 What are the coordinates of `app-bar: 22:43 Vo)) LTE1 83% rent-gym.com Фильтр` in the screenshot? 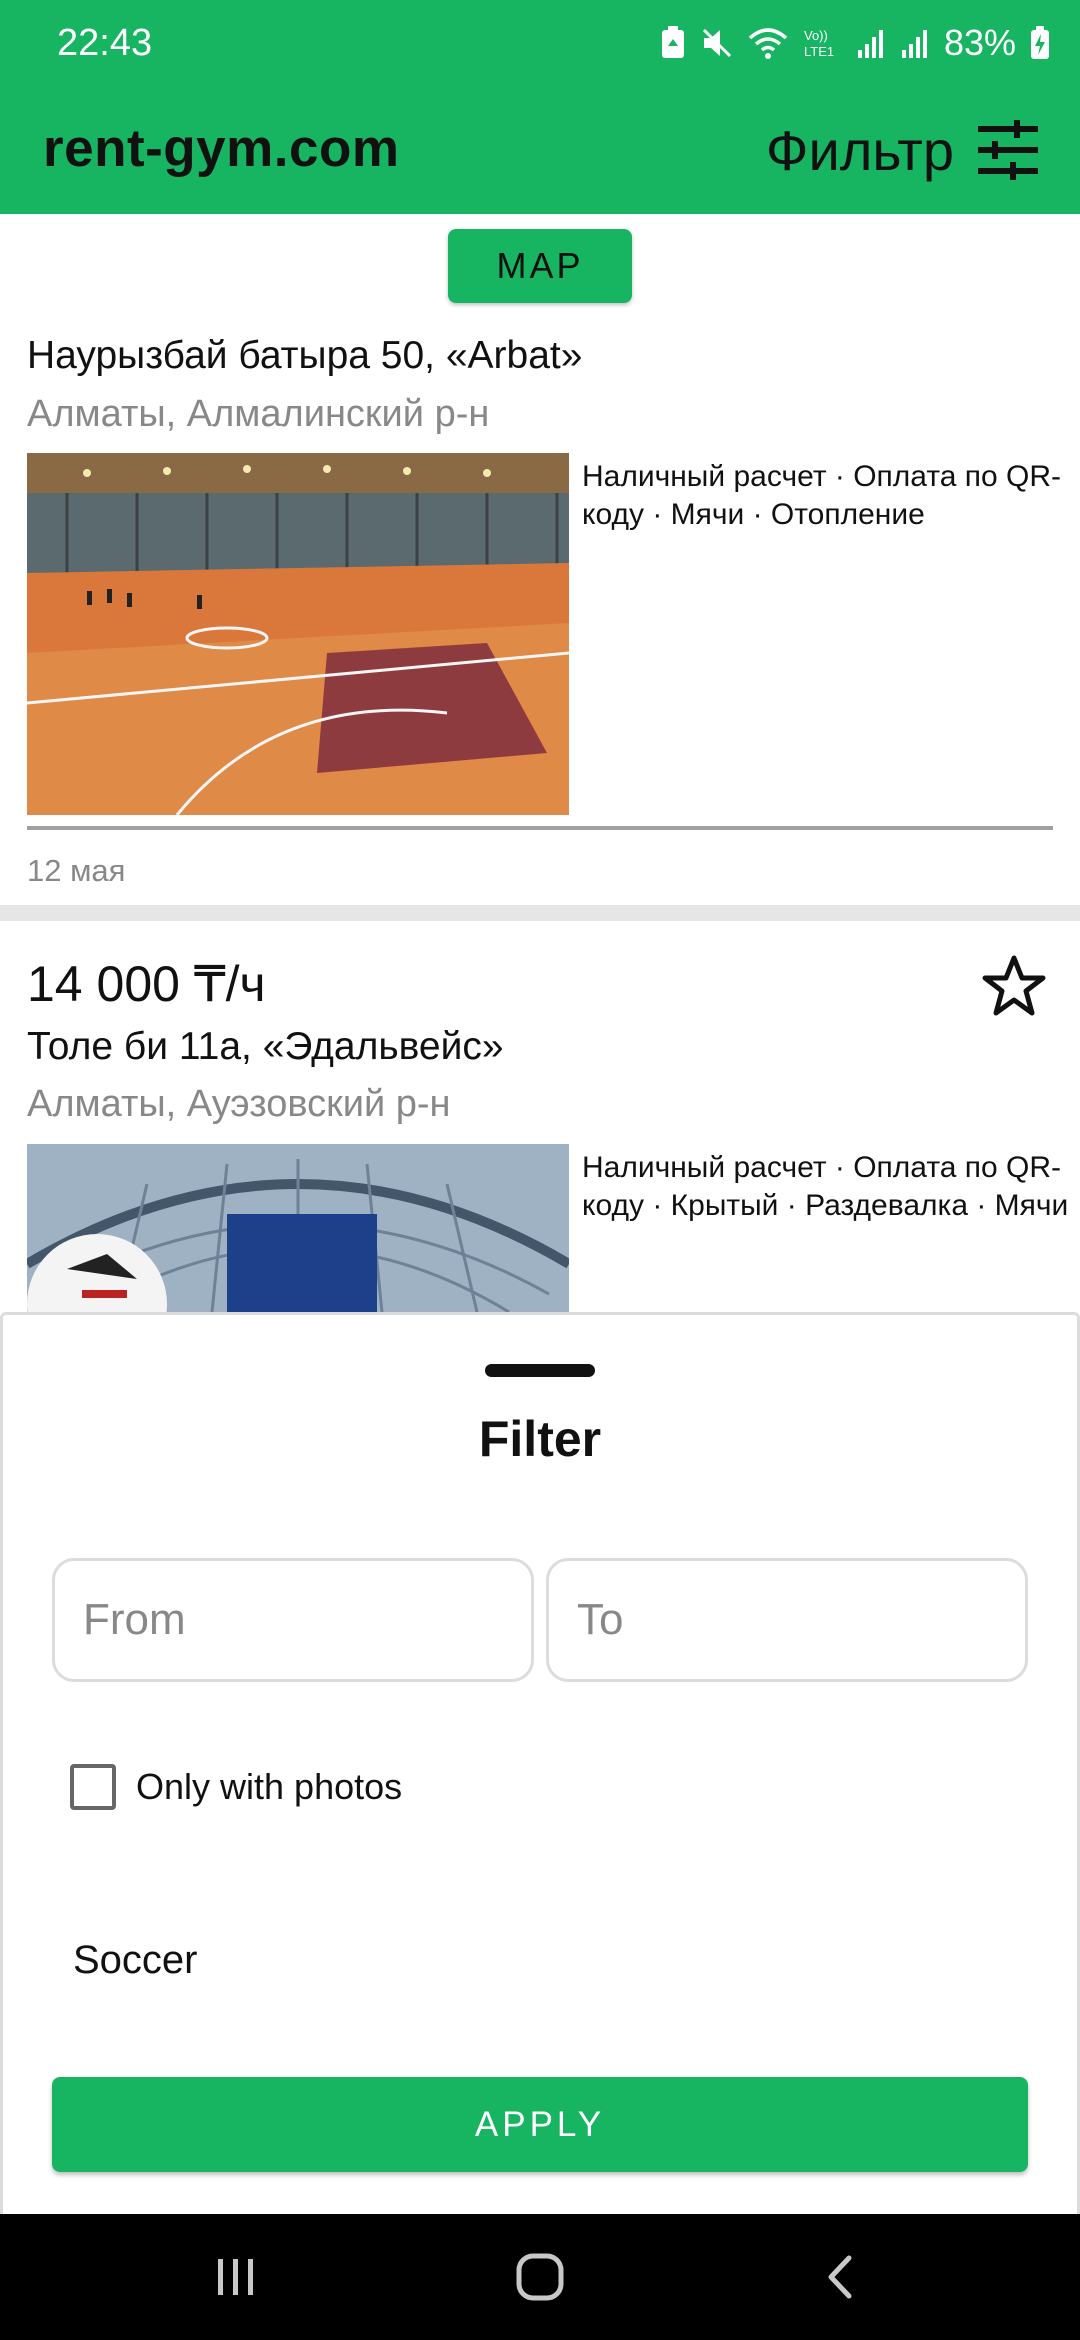 It's located at (540, 107).